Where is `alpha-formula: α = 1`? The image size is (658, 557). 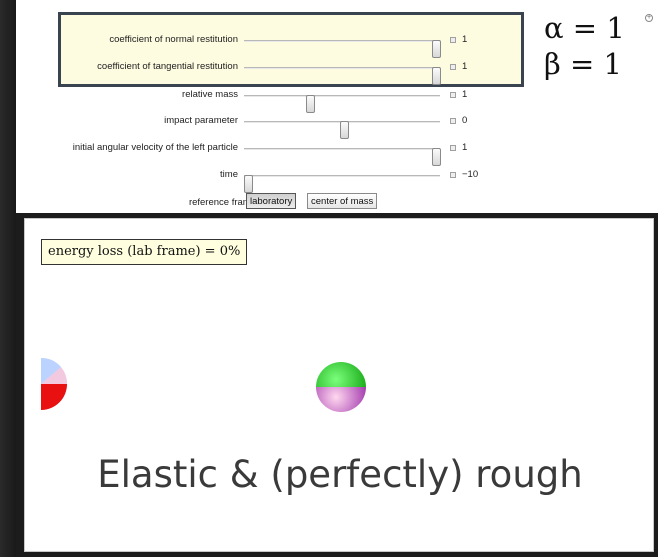 alpha-formula: α = 1 is located at coordinates (584, 28).